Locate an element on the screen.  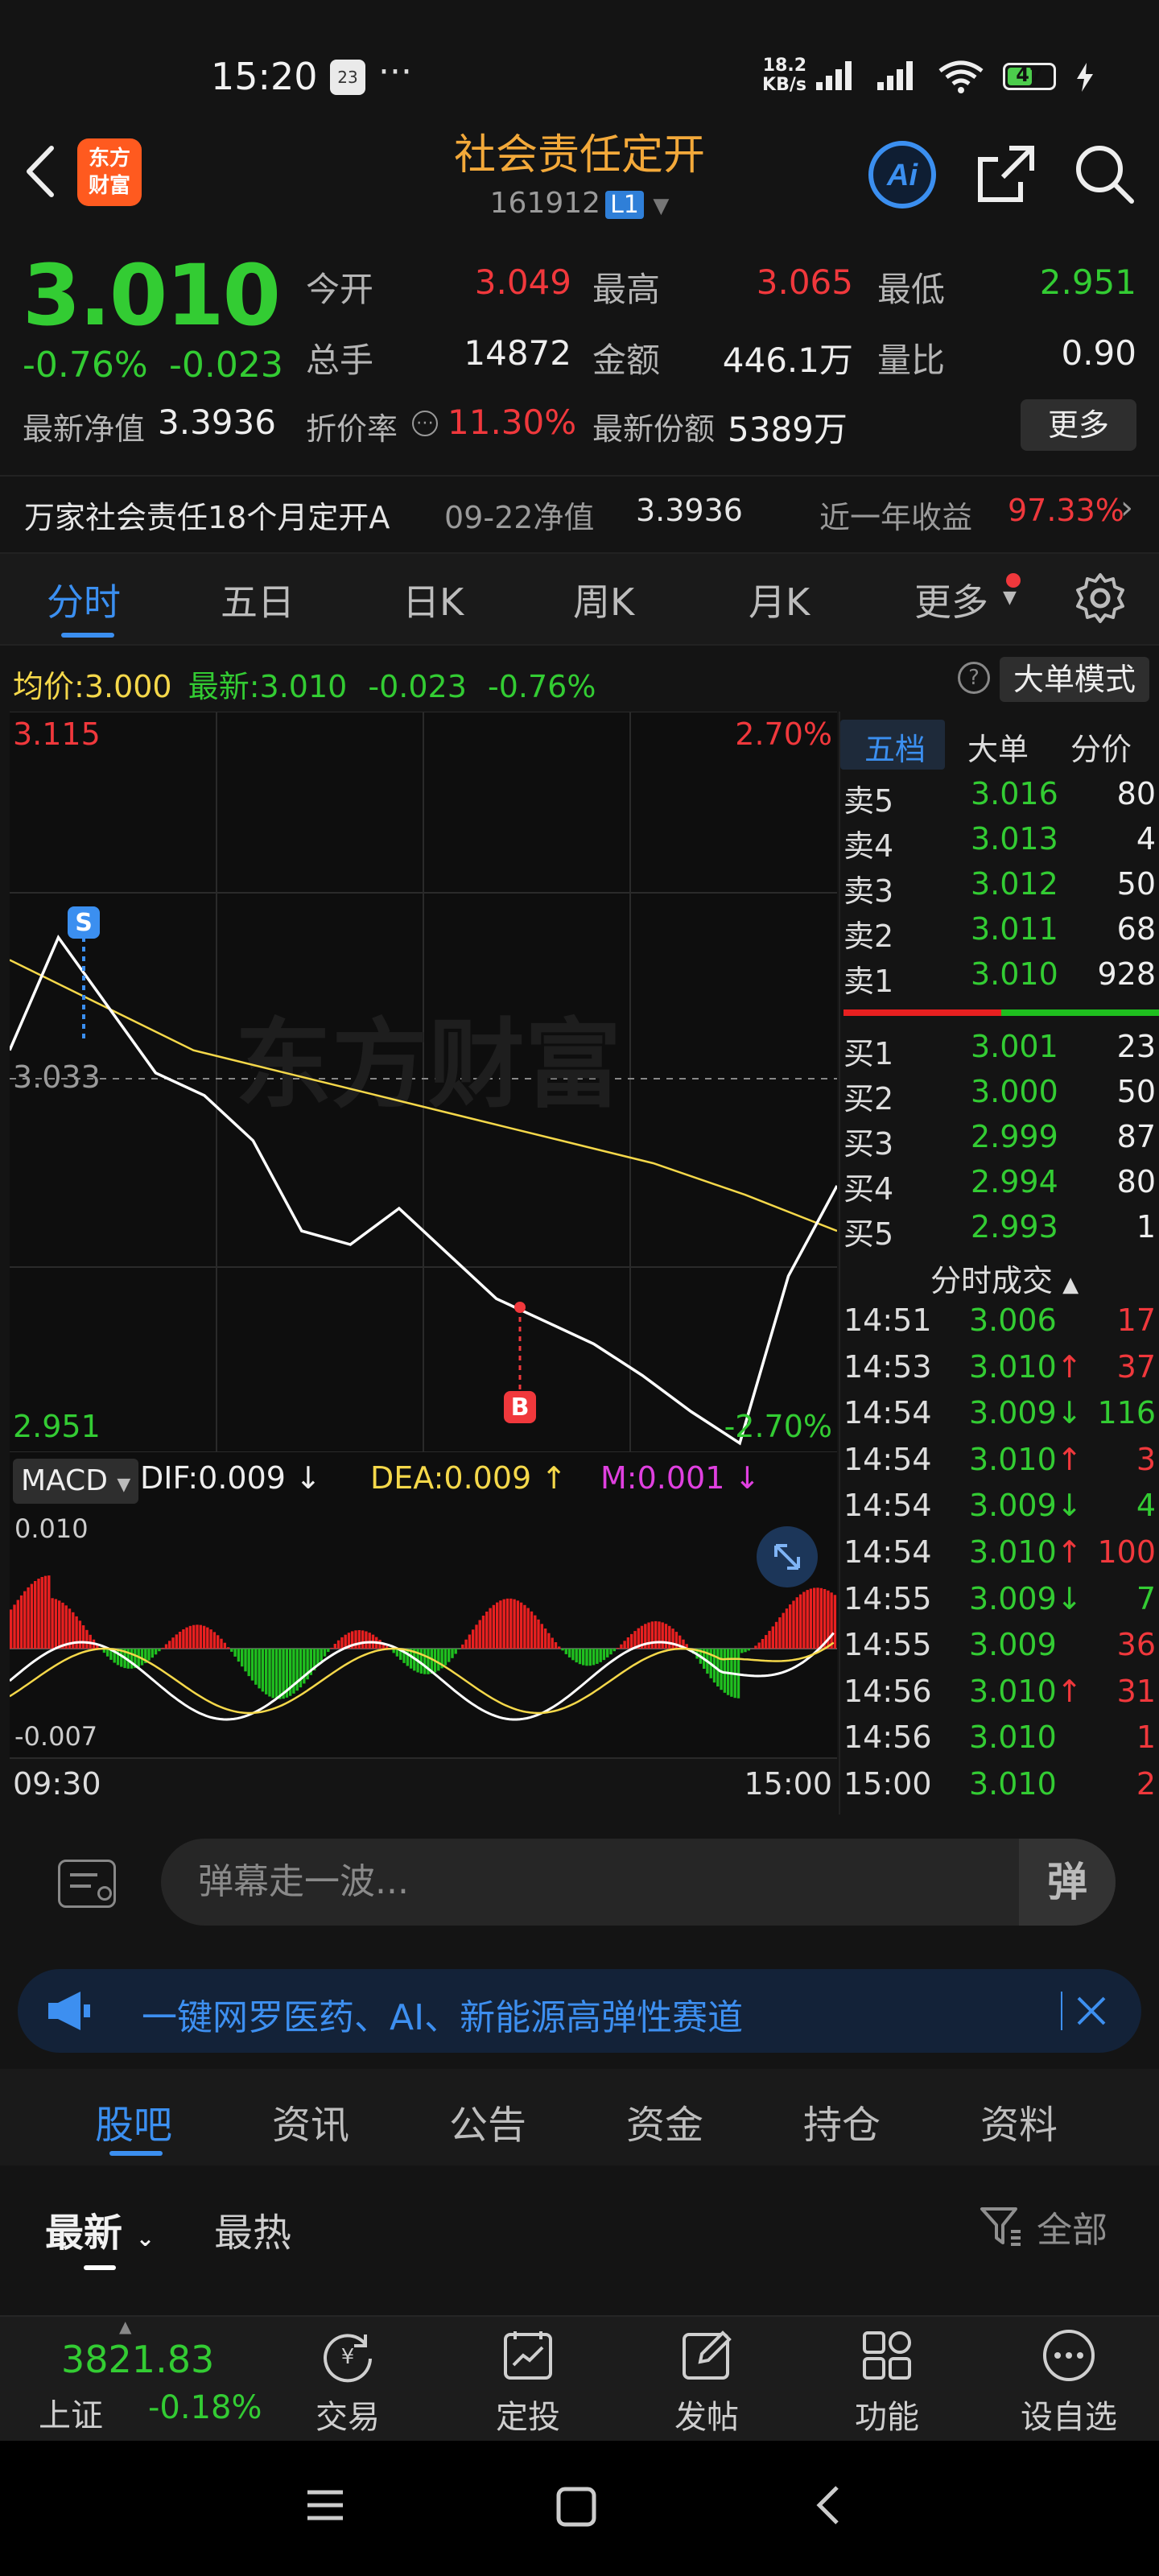
level-label: 卖3 is located at coordinates (868, 891).